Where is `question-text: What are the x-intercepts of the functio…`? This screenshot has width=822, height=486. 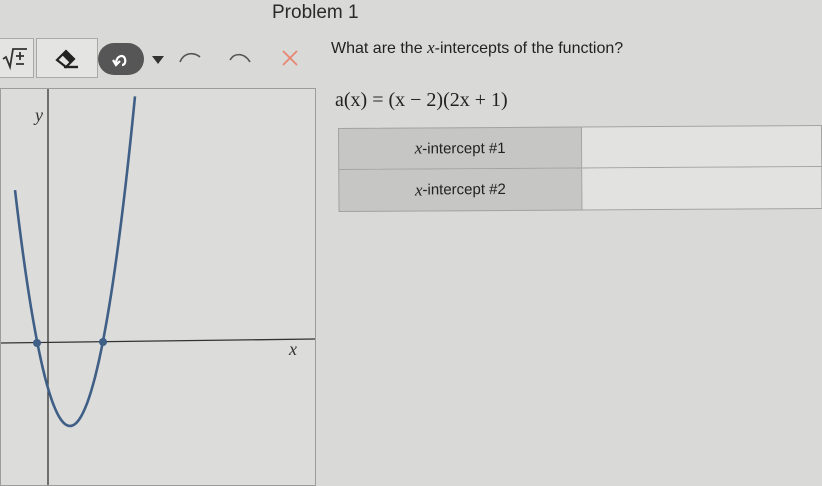 question-text: What are the x-intercepts of the functio… is located at coordinates (477, 48).